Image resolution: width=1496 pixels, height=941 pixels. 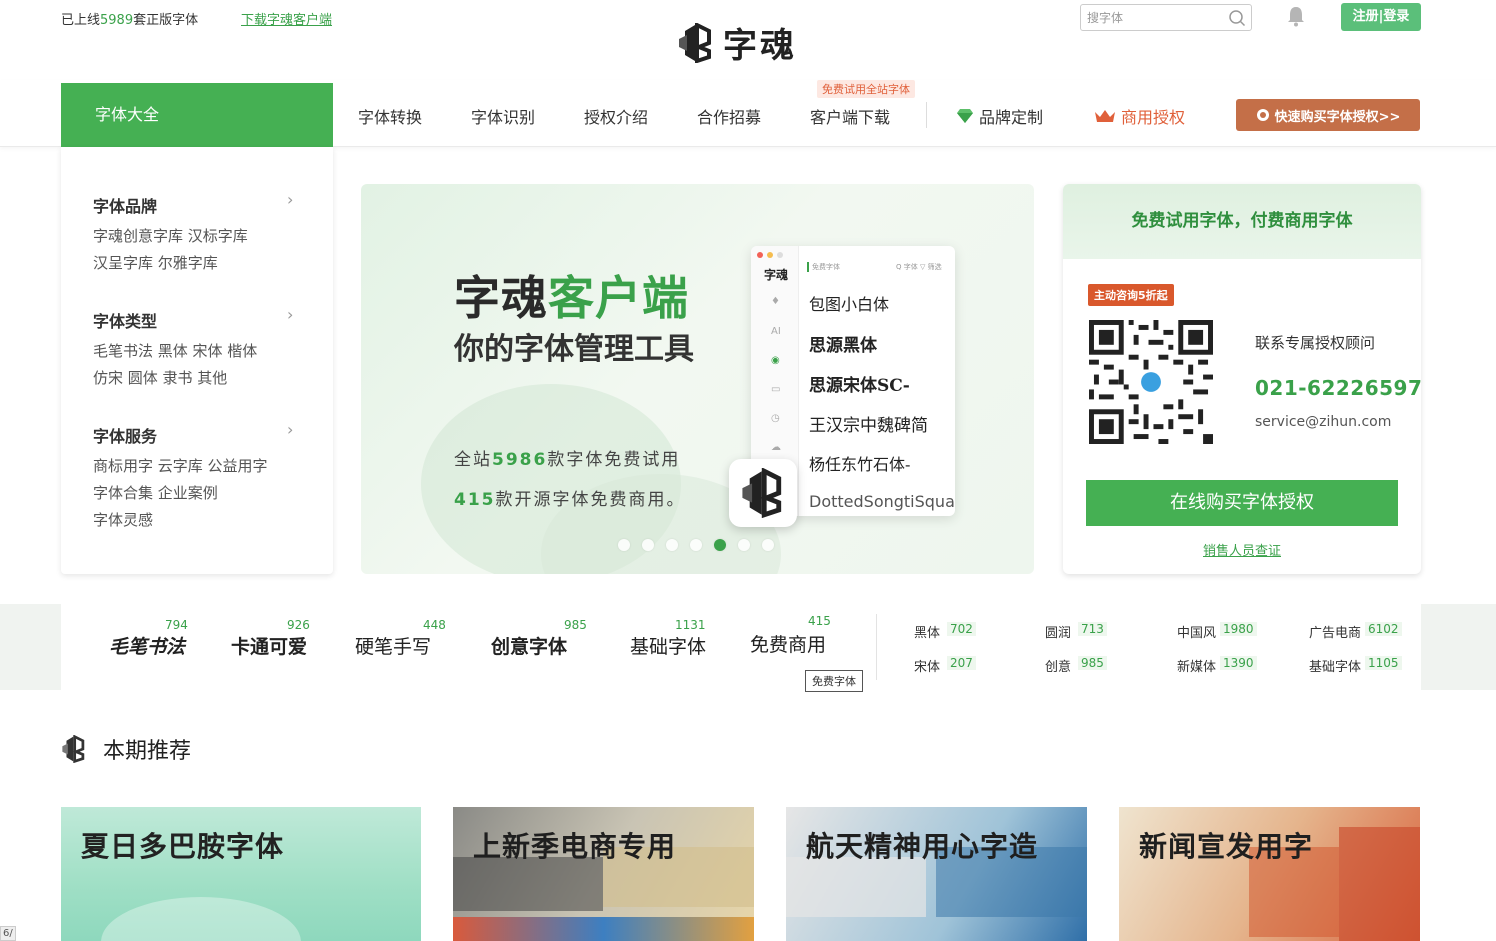 I want to click on category-links: 商标用字 云字库 公益用字, so click(x=180, y=465).